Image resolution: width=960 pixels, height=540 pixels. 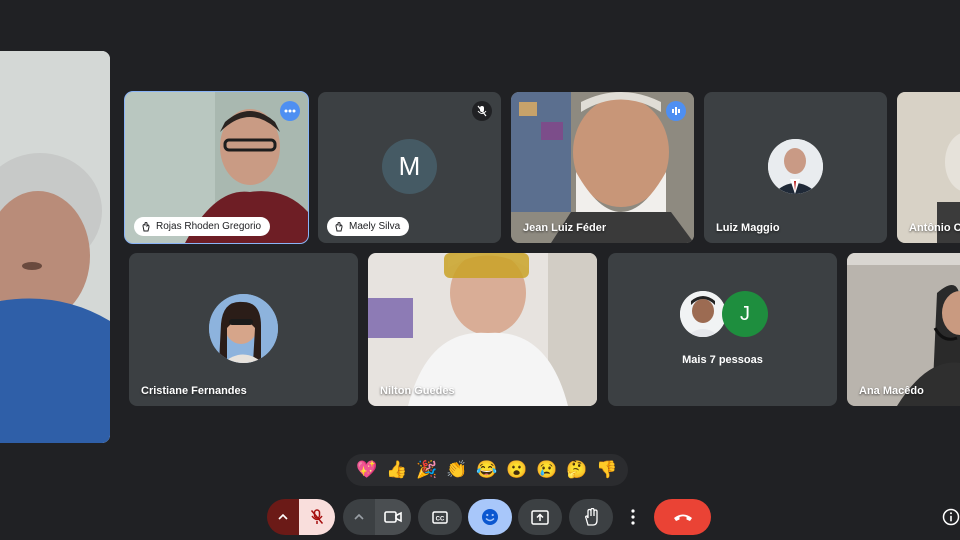 What do you see at coordinates (577, 470) in the screenshot?
I see `reaction-thinking: 🤔` at bounding box center [577, 470].